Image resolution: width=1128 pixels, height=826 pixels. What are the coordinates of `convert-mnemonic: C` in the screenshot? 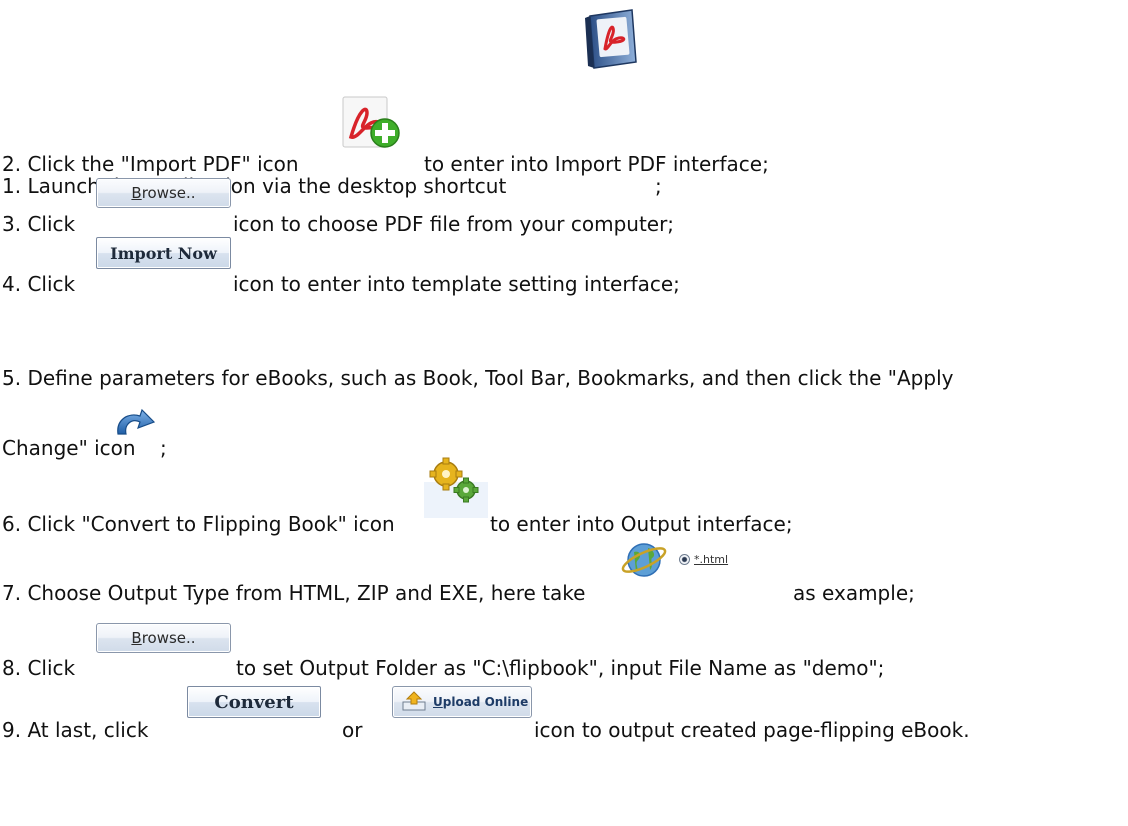 It's located at (221, 702).